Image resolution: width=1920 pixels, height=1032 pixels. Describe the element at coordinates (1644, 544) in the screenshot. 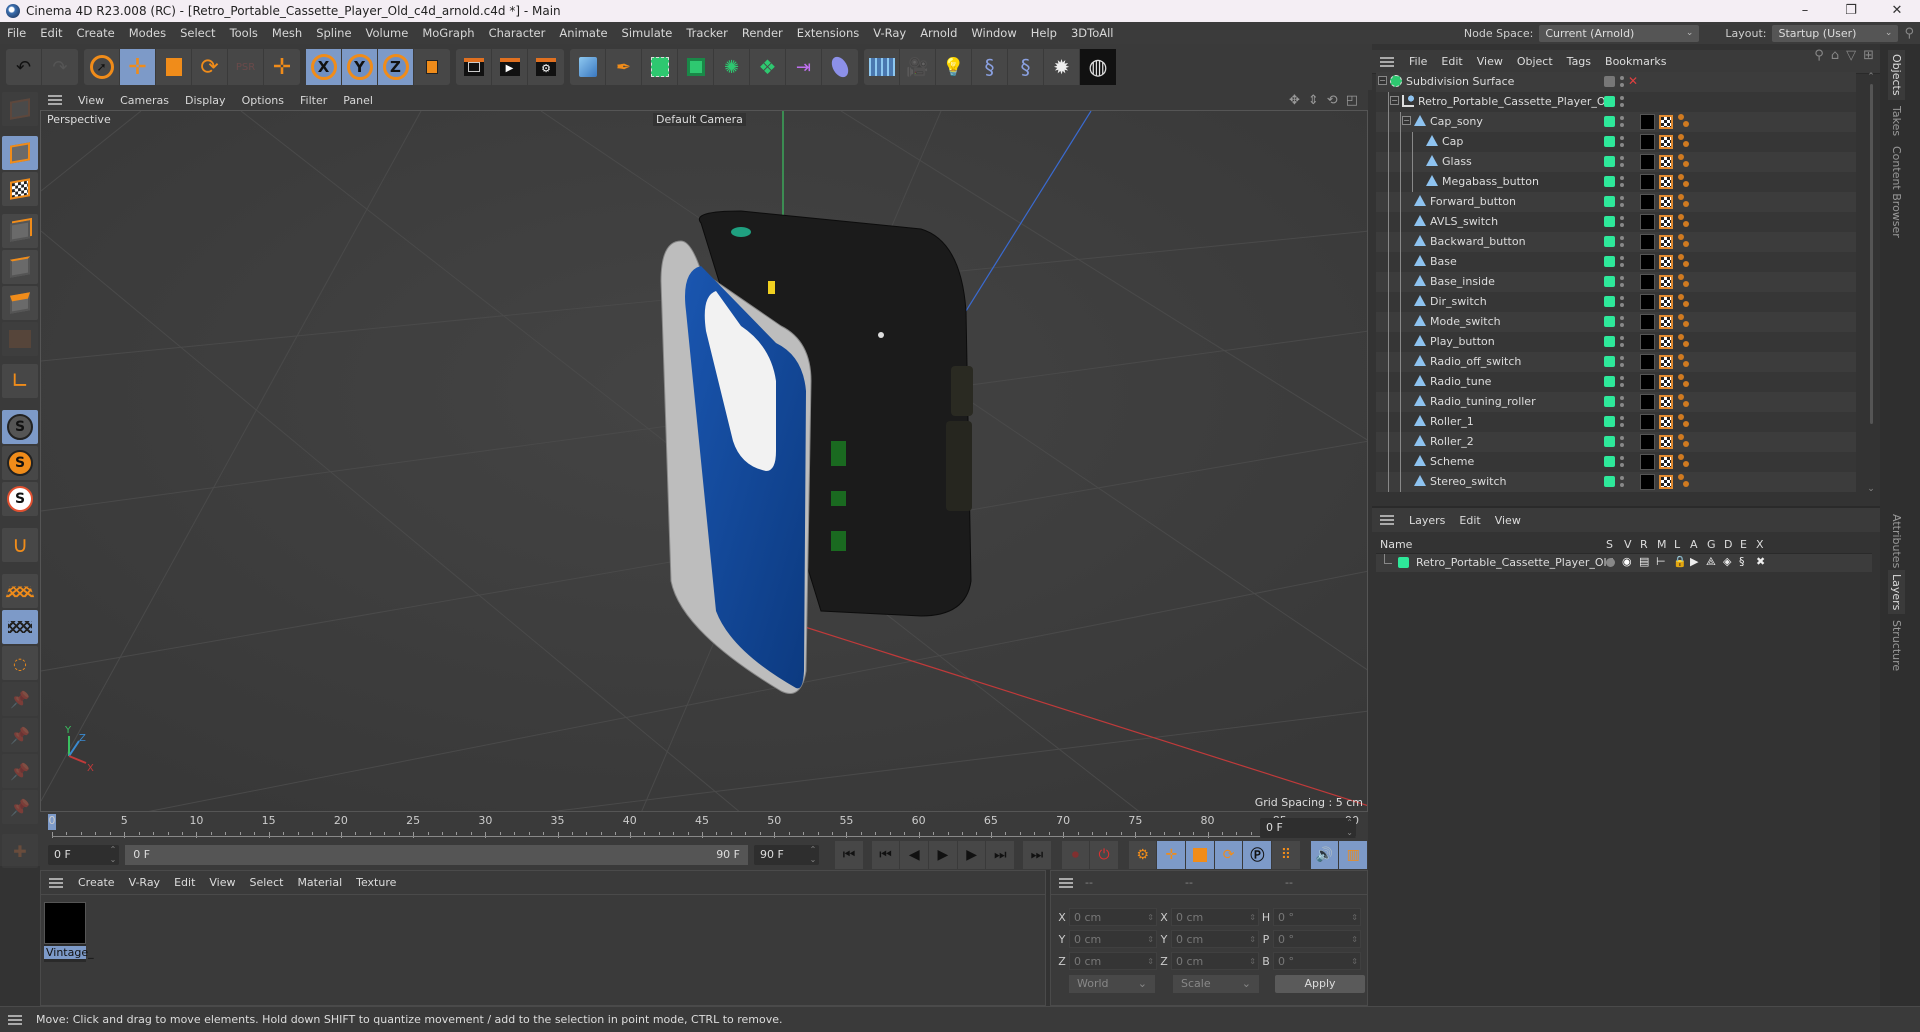

I see `col-render: R` at that location.